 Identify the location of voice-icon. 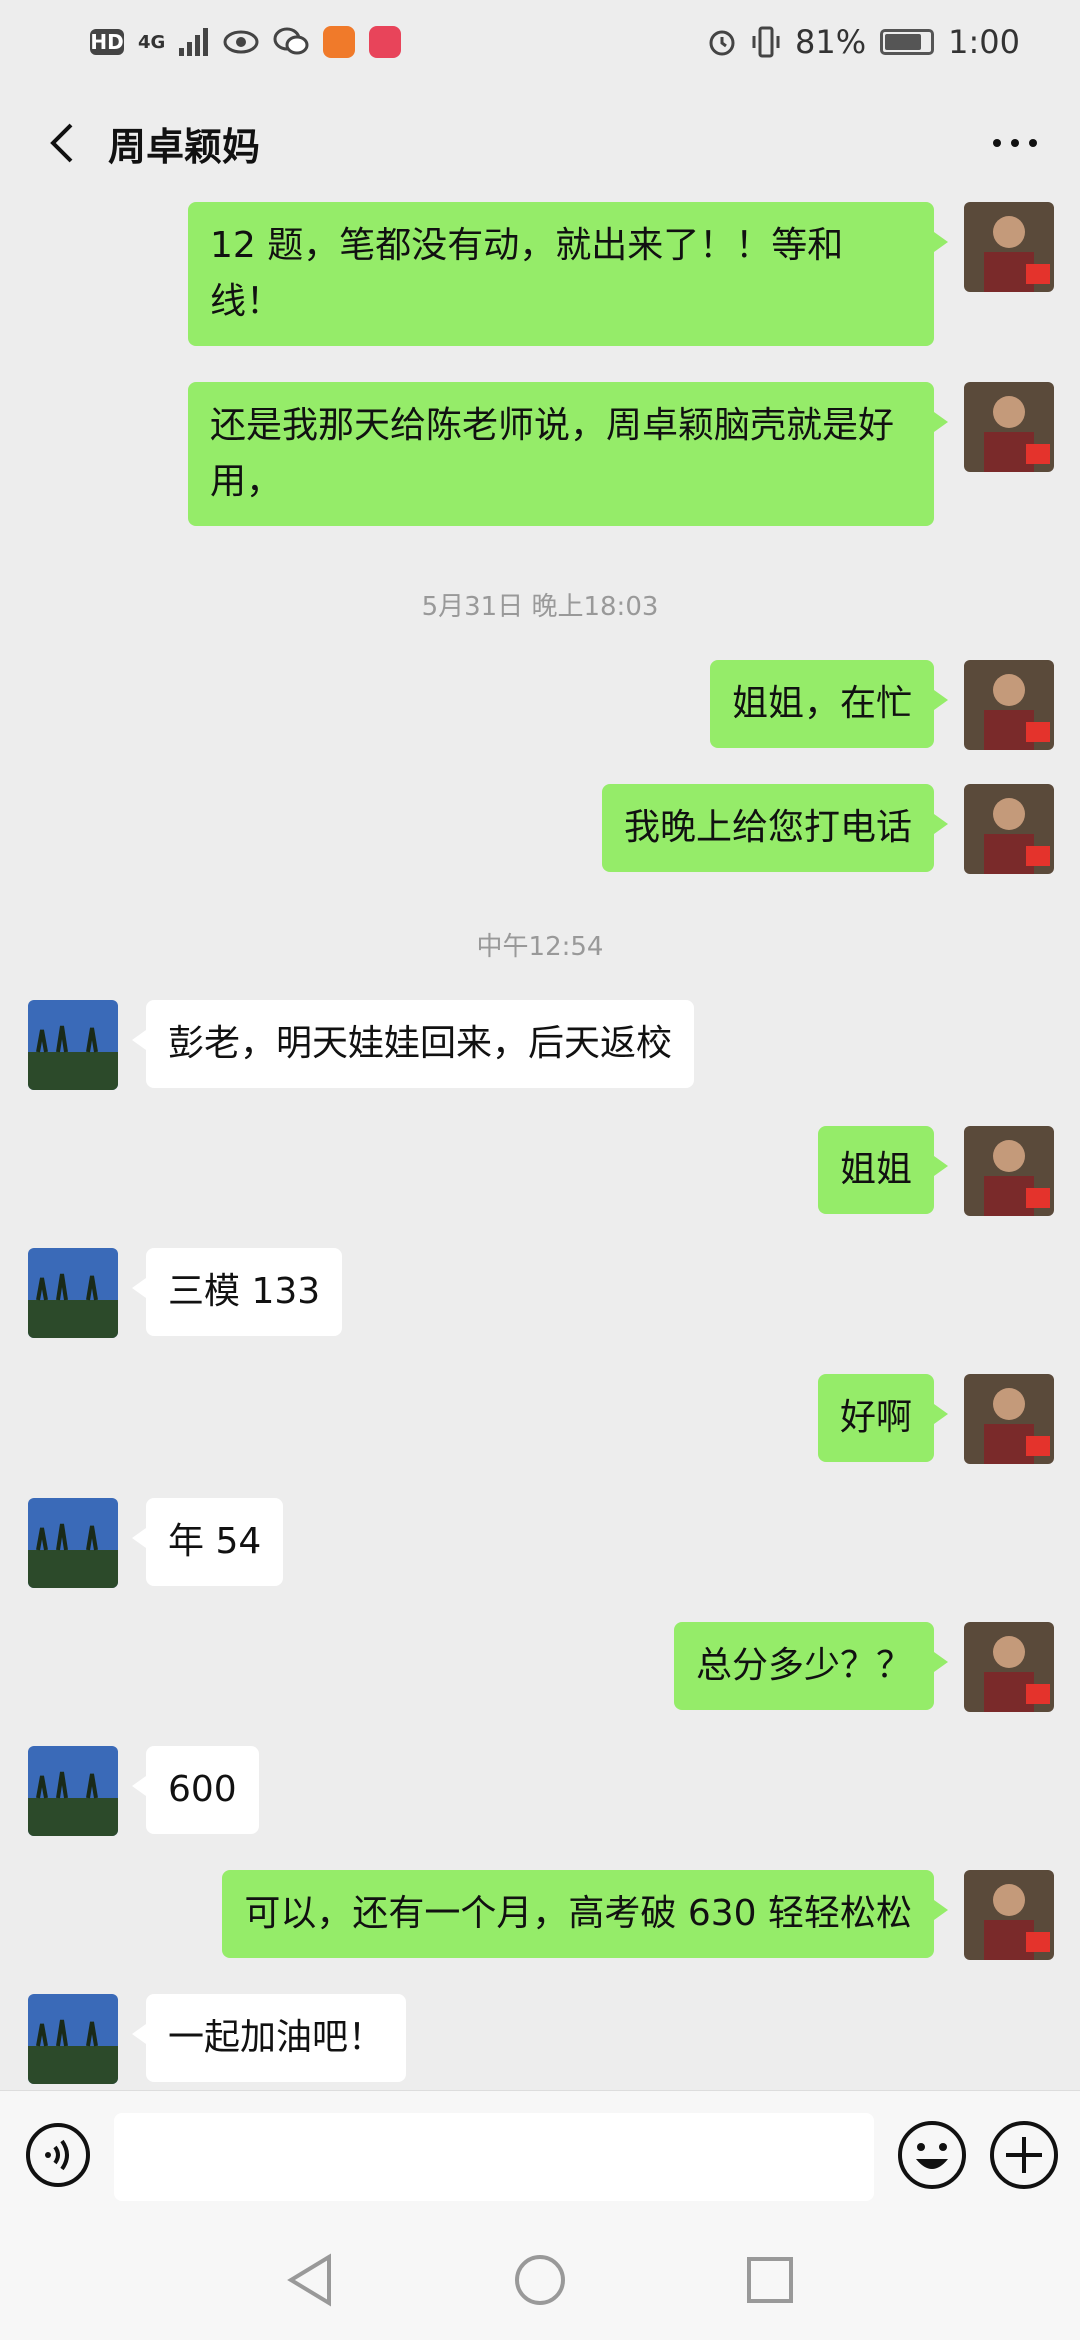
(58, 2155).